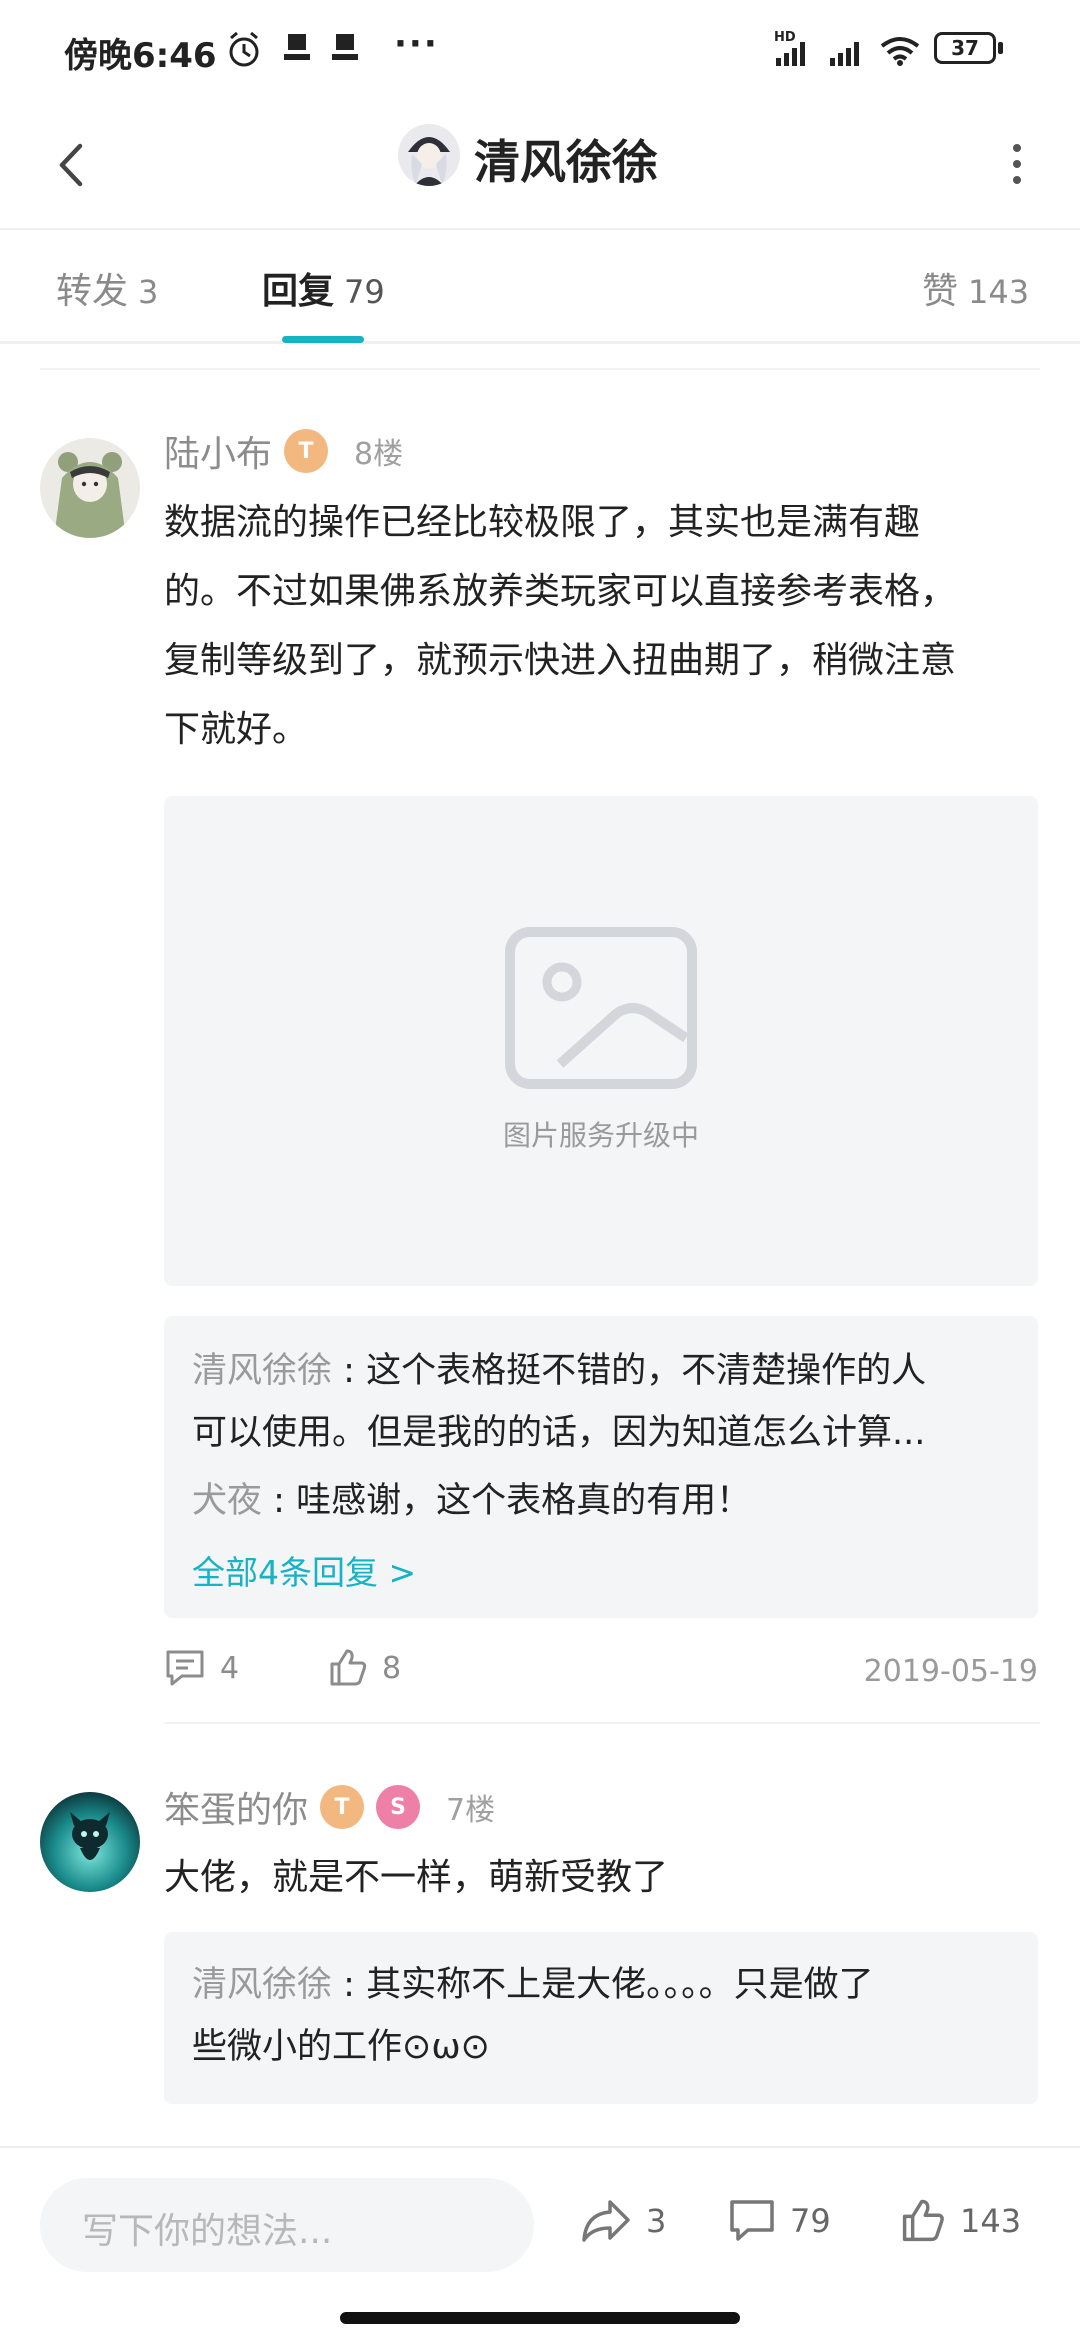 This screenshot has width=1080, height=2340. I want to click on status-bar: 傍晚6:46 ··· HD 37, so click(540, 50).